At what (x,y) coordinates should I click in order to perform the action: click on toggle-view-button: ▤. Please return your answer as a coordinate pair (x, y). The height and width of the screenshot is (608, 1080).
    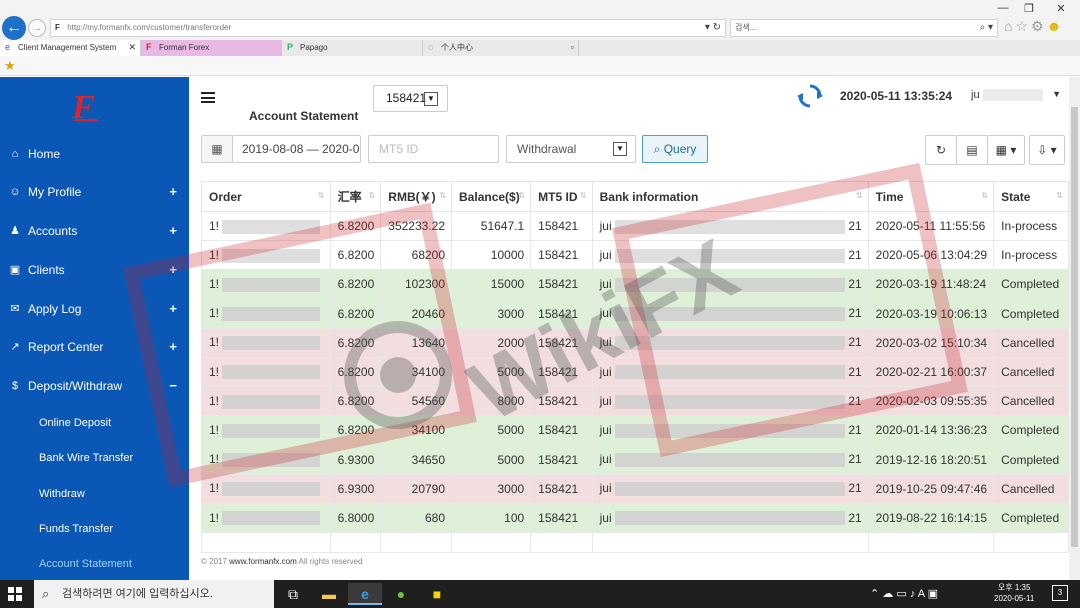
    Looking at the image, I should click on (972, 150).